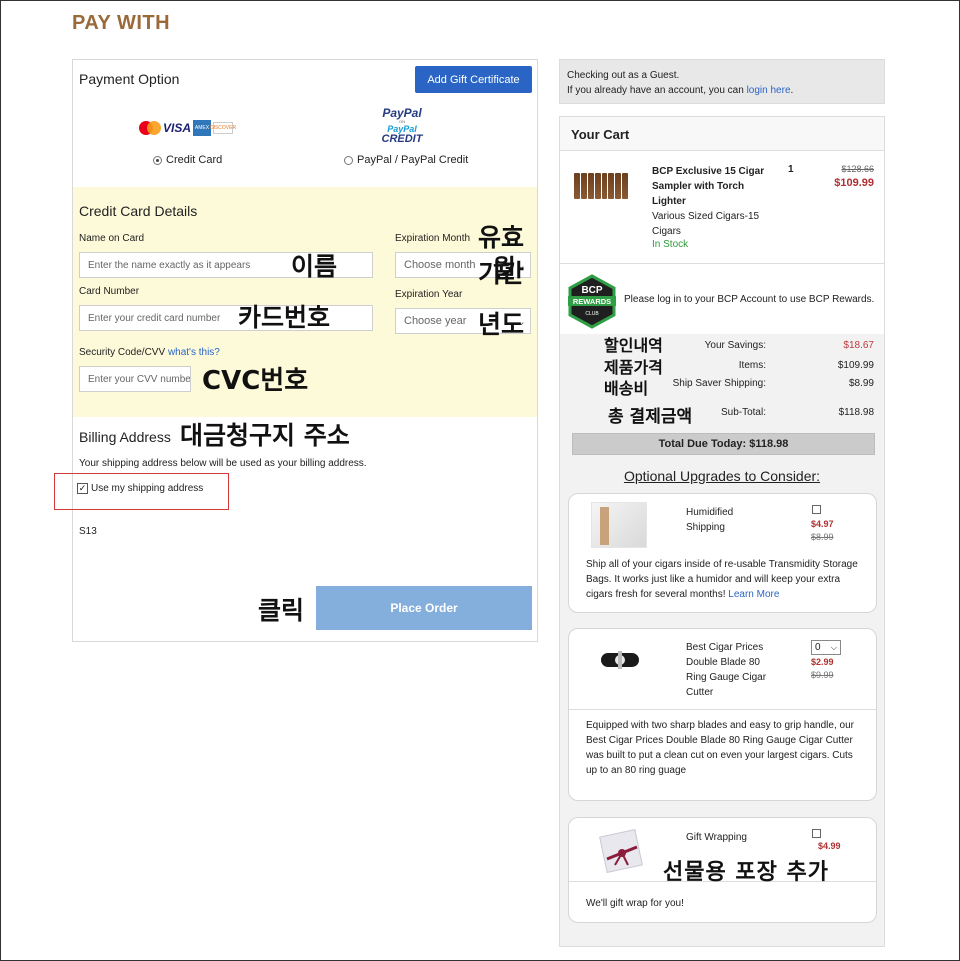 The width and height of the screenshot is (960, 961). What do you see at coordinates (706, 224) in the screenshot?
I see `cart-item-subtitle: Various Sized Cigars-15 Cigars` at bounding box center [706, 224].